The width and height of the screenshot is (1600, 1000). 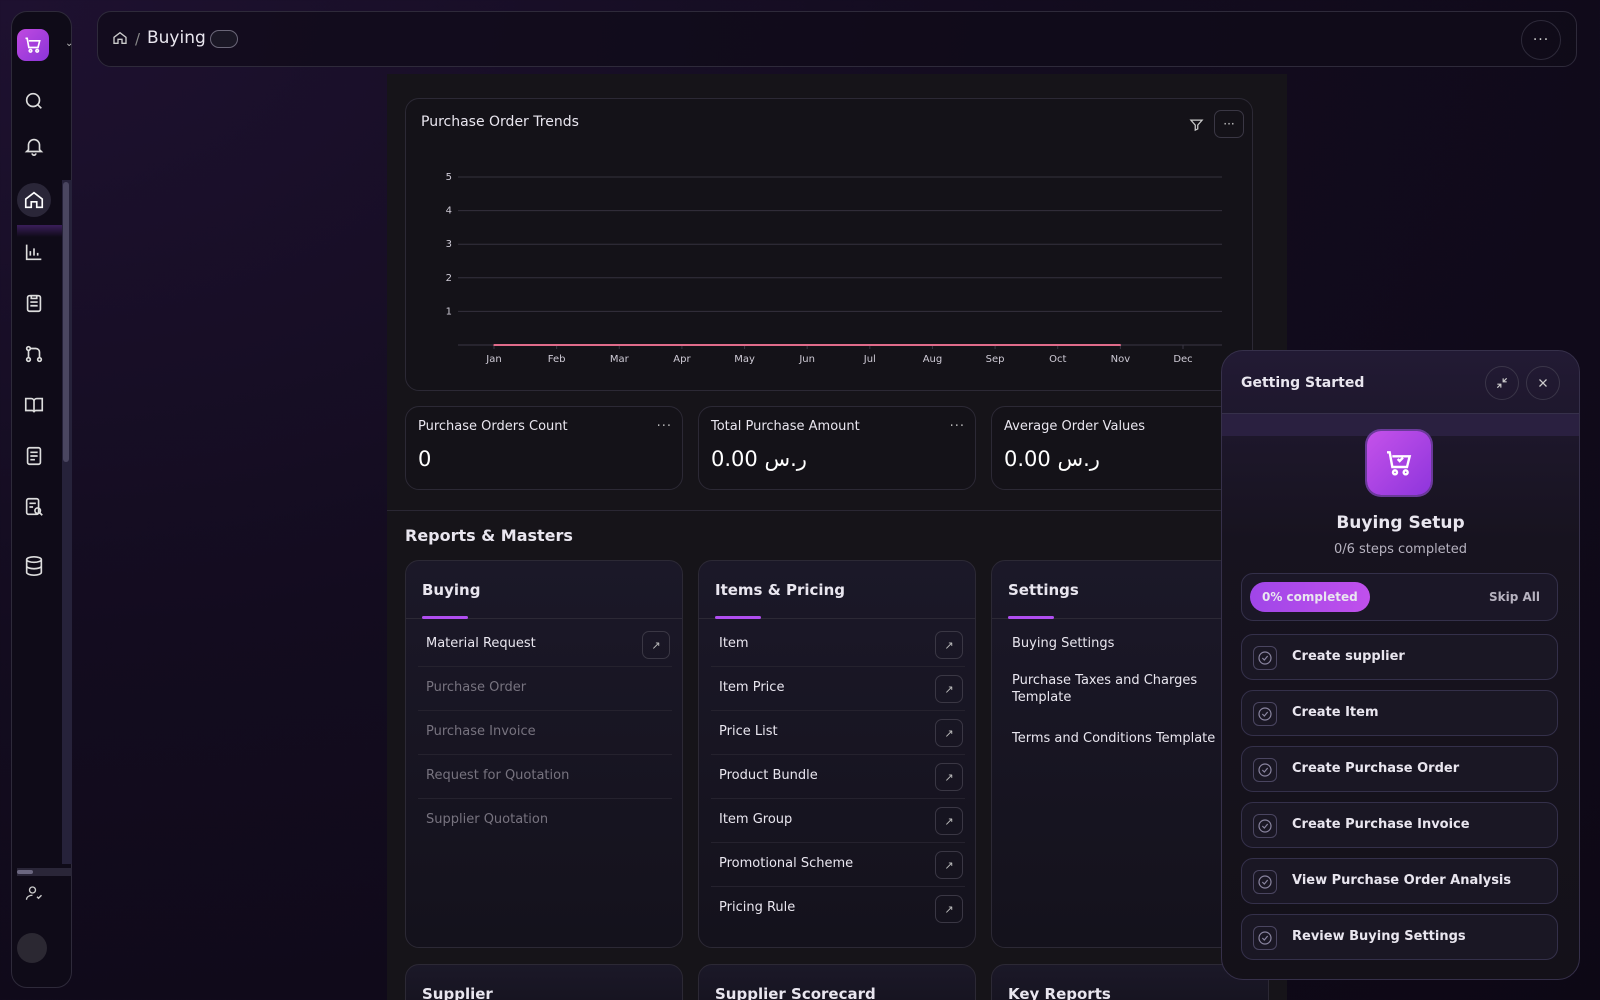 What do you see at coordinates (1514, 597) in the screenshot?
I see `skip-all-button: Skip All` at bounding box center [1514, 597].